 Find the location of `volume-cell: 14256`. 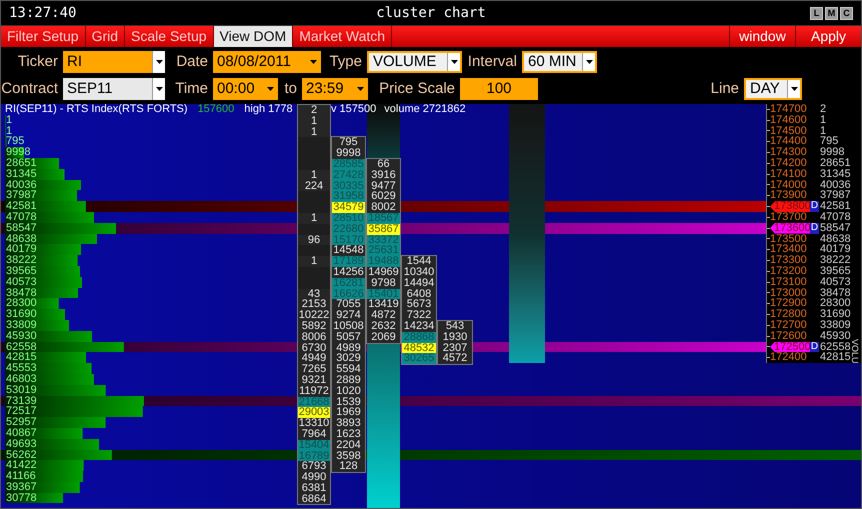

volume-cell: 14256 is located at coordinates (348, 272).